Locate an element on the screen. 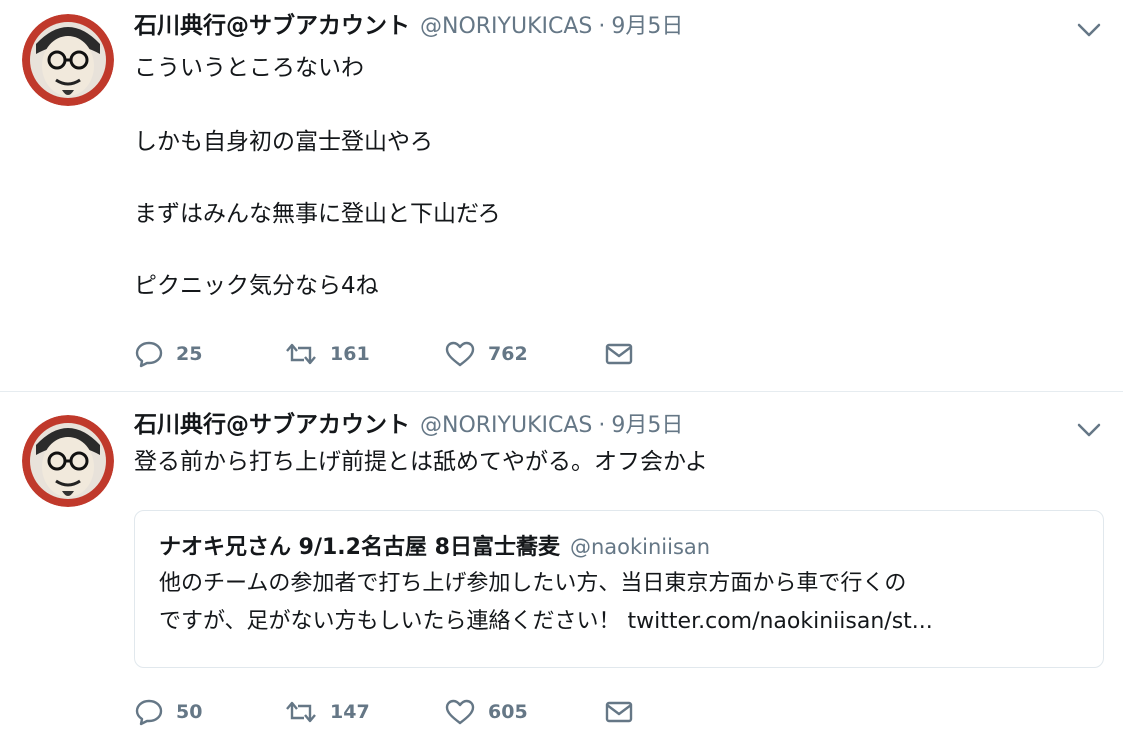 Image resolution: width=1123 pixels, height=740 pixels. like-count: 605 is located at coordinates (508, 712).